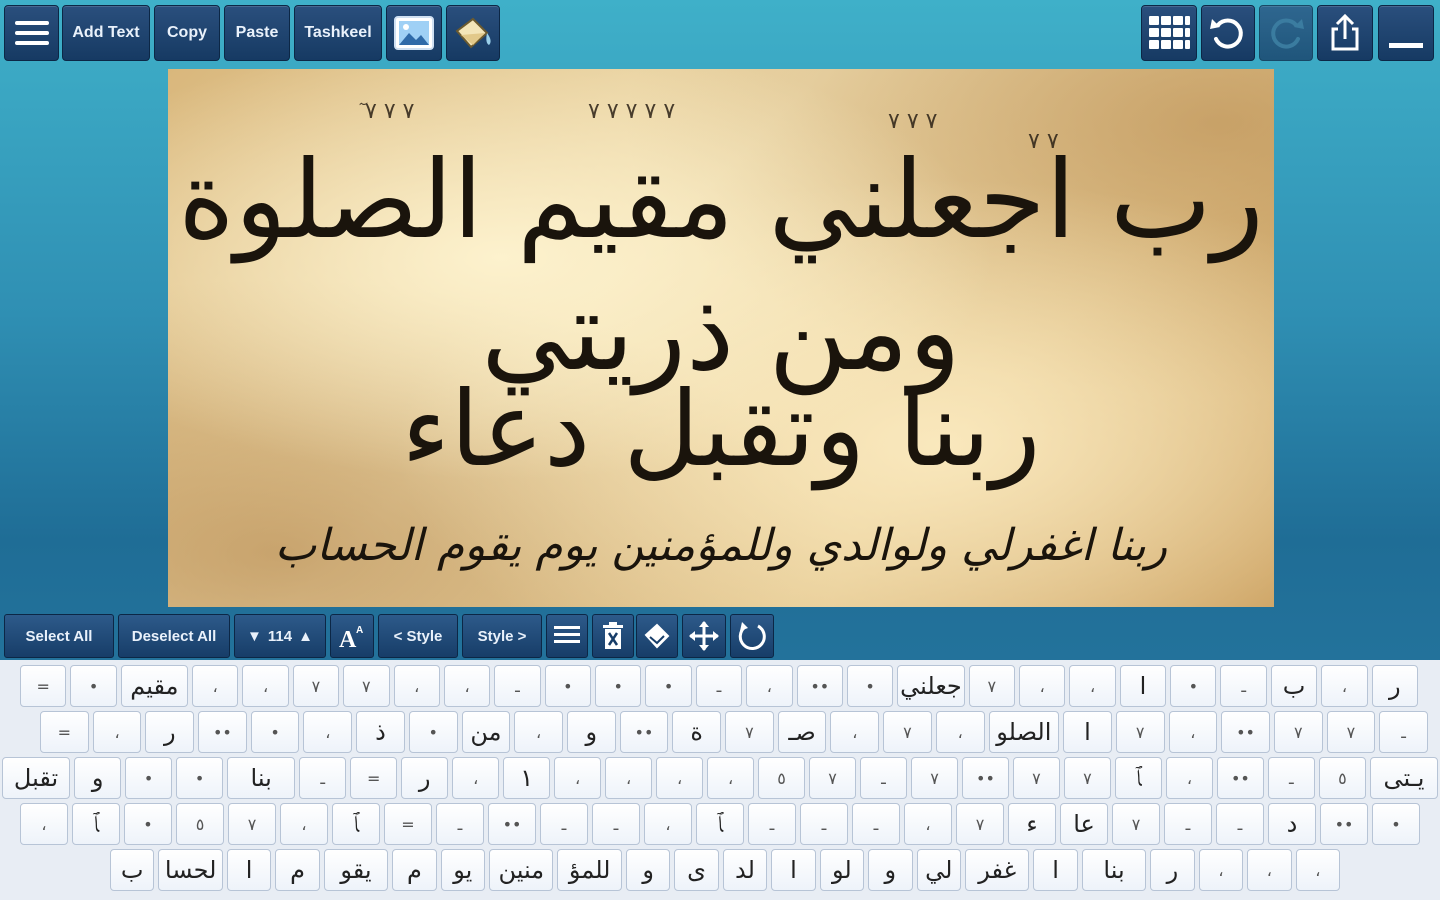  Describe the element at coordinates (414, 33) in the screenshot. I see `add-image-button` at that location.